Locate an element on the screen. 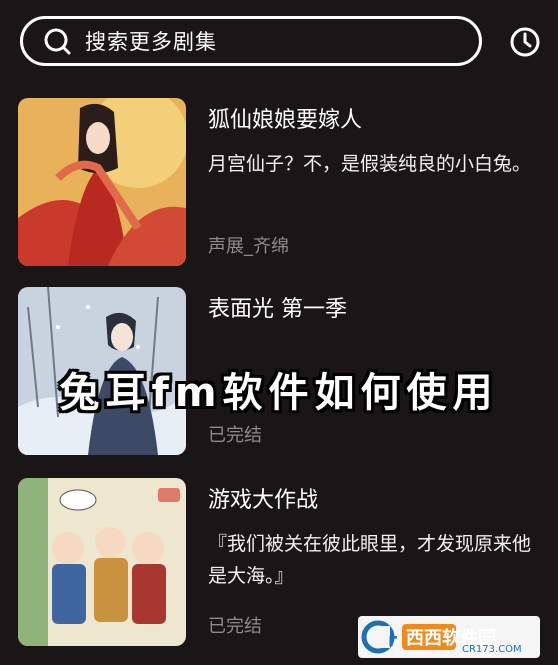 This screenshot has width=558, height=665. search-placeholder: 搜索更多剧集 is located at coordinates (151, 42).